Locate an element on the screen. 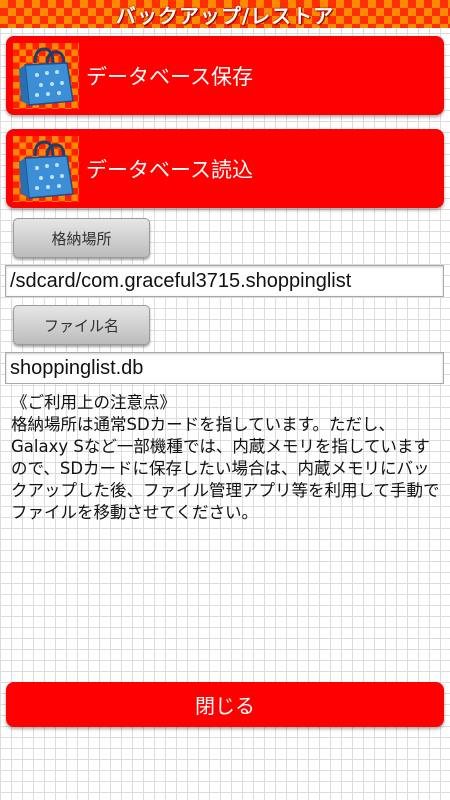 This screenshot has height=800, width=450. close-button: 閉じる is located at coordinates (225, 704).